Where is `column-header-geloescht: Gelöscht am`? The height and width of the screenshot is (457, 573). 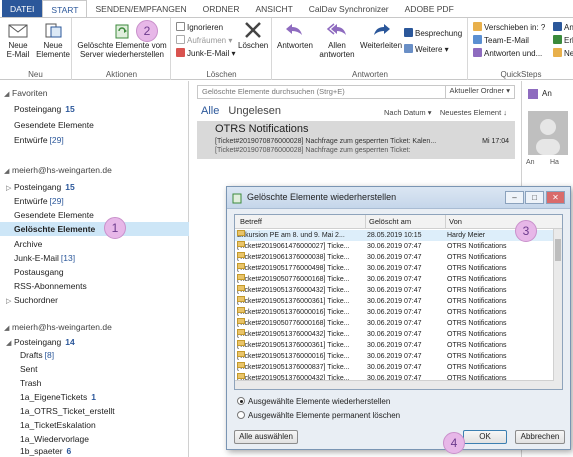
column-header-geloescht: Gelöscht am is located at coordinates (405, 222).